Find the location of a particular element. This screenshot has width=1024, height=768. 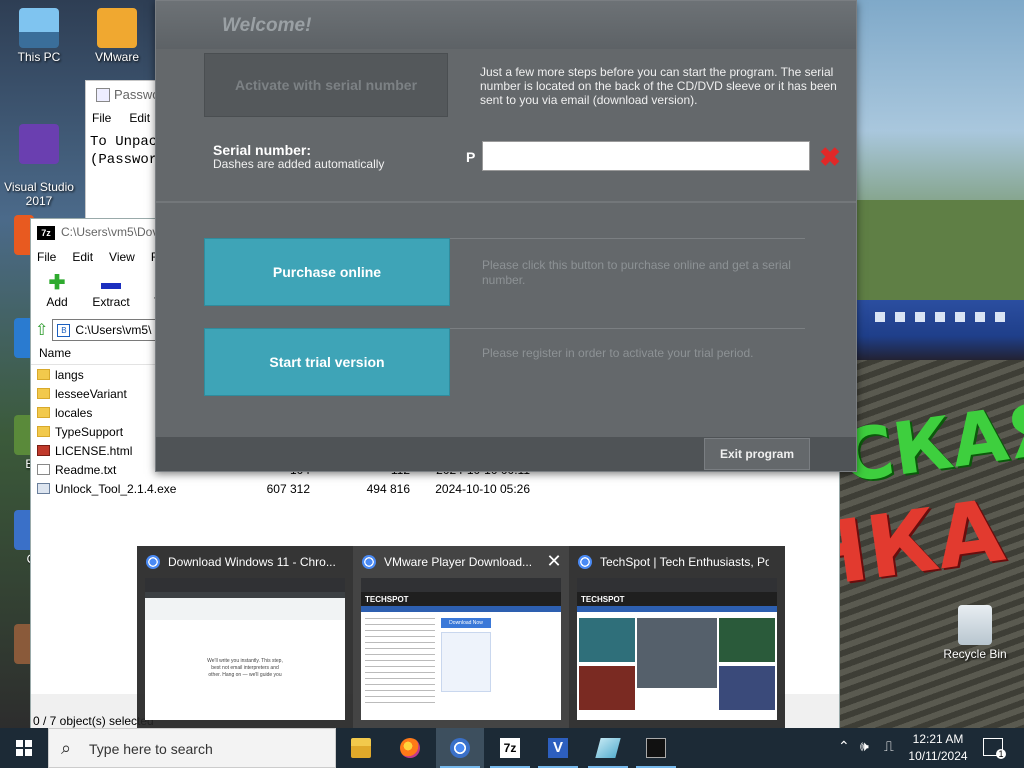

sevenzip-menu-view: View is located at coordinates (122, 258).